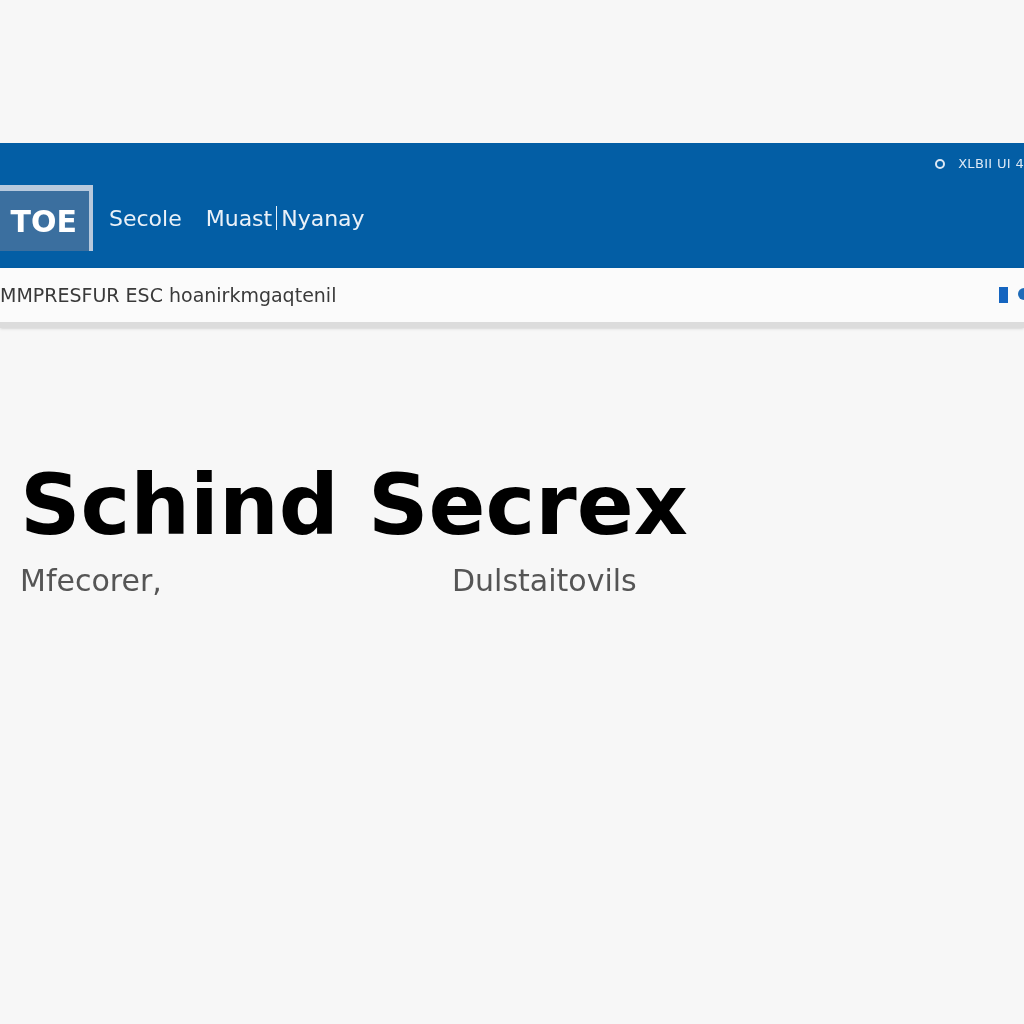  Describe the element at coordinates (544, 581) in the screenshot. I see `subtitle: Dulstaitovils` at that location.